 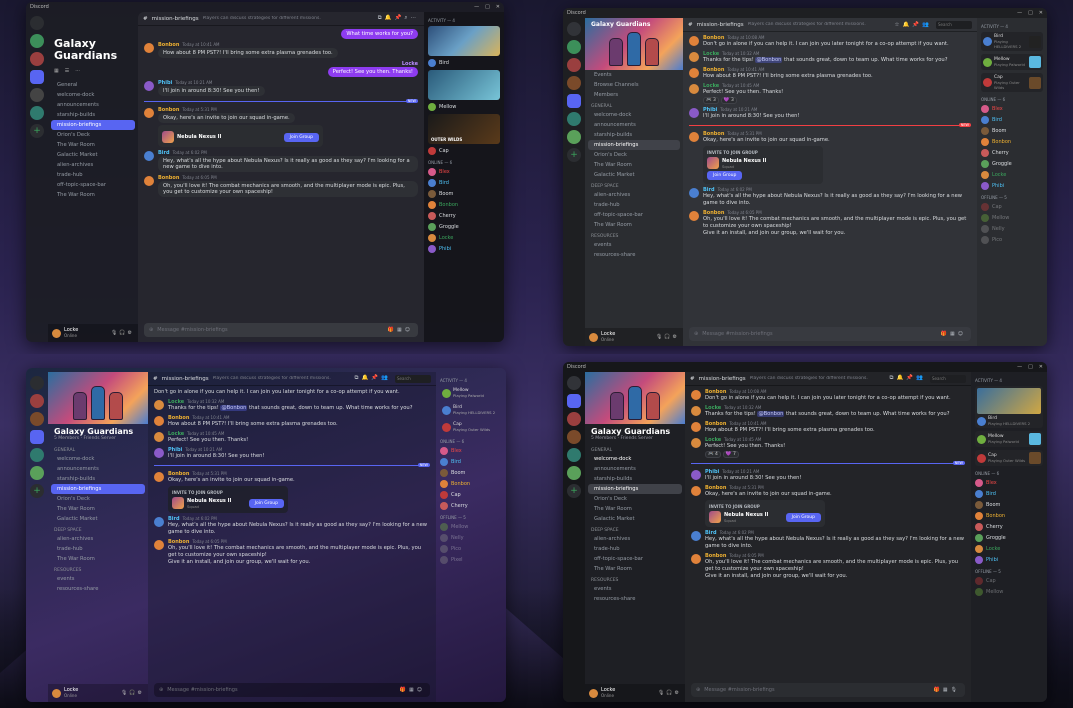 What do you see at coordinates (728, 101) in the screenshot?
I see `reaction: 💜 3` at bounding box center [728, 101].